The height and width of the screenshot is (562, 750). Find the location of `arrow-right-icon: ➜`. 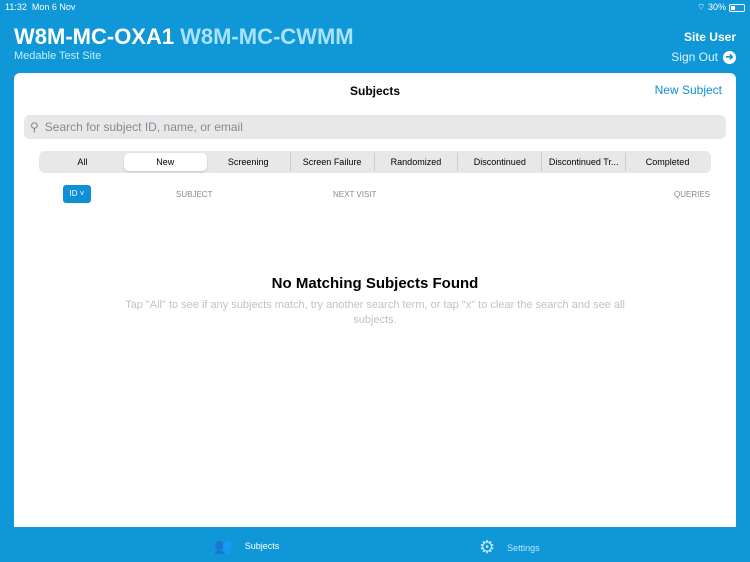

arrow-right-icon: ➜ is located at coordinates (729, 57).